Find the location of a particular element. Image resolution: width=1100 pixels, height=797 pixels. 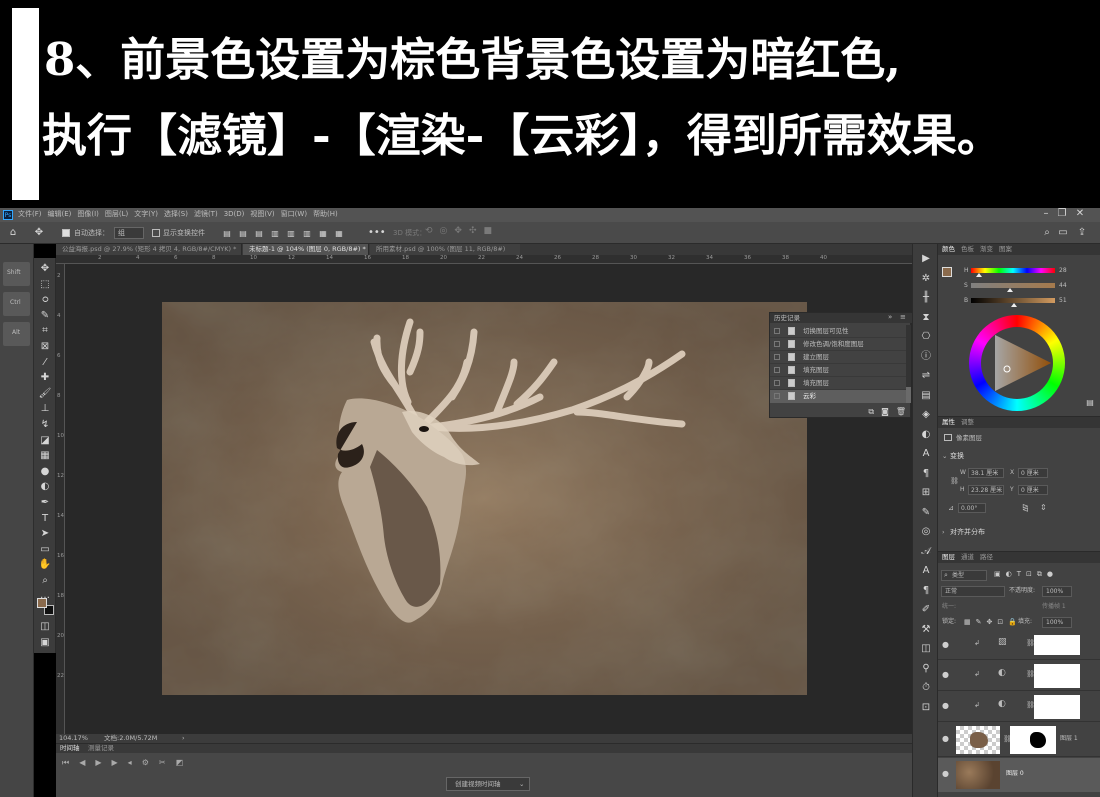

marquee-icon: ⬚ is located at coordinates (45, 285).